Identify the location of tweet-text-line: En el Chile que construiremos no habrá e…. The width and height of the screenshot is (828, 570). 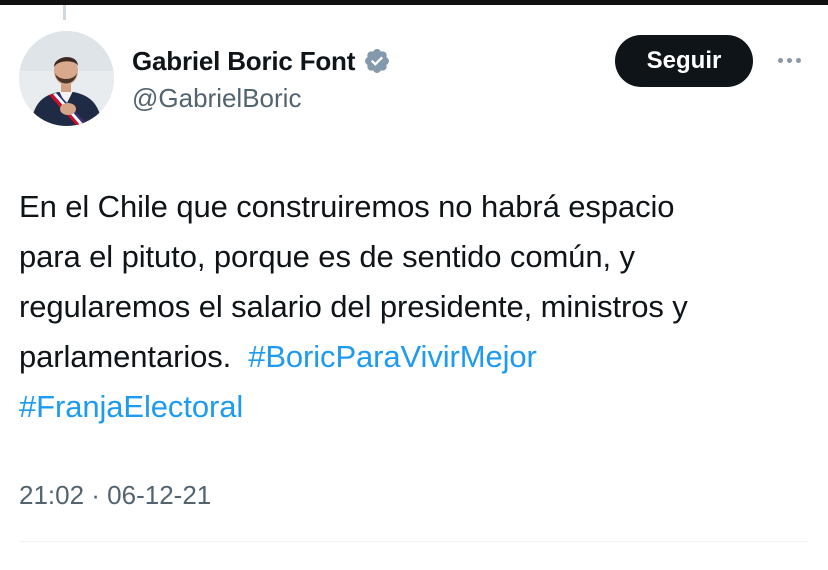
(347, 206).